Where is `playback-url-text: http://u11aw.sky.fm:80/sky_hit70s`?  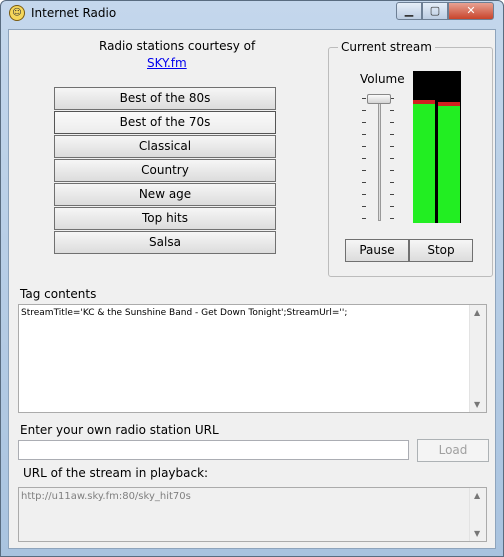 playback-url-text: http://u11aw.sky.fm:80/sky_hit70s is located at coordinates (106, 496).